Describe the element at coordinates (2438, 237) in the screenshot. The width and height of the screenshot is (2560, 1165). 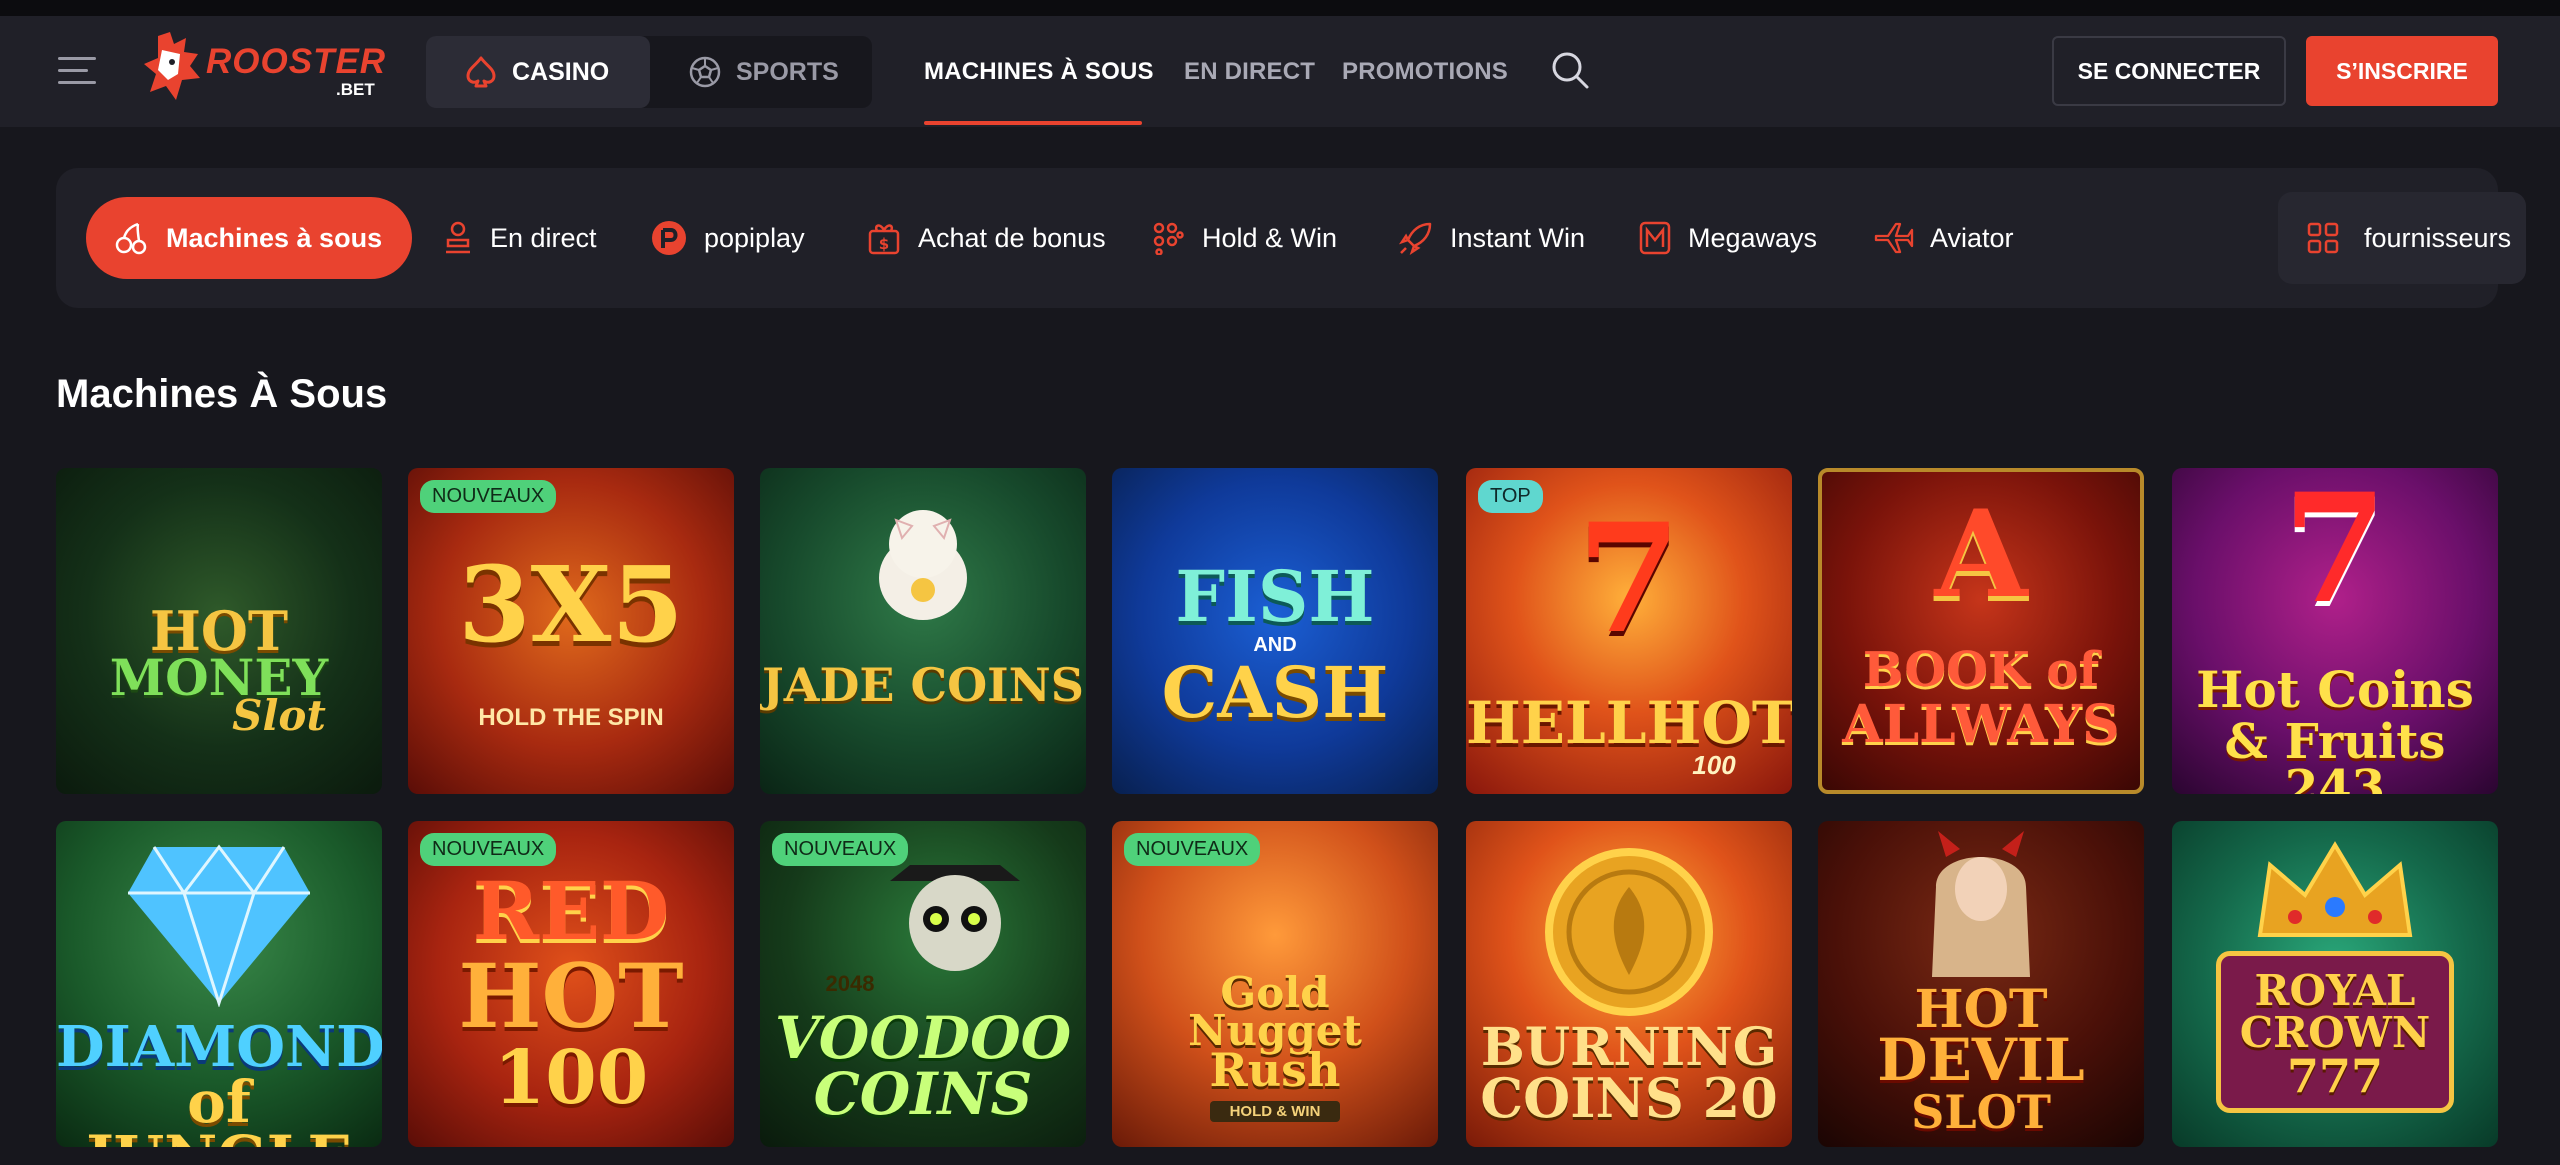
I see `providers-label: fournisseurs` at that location.